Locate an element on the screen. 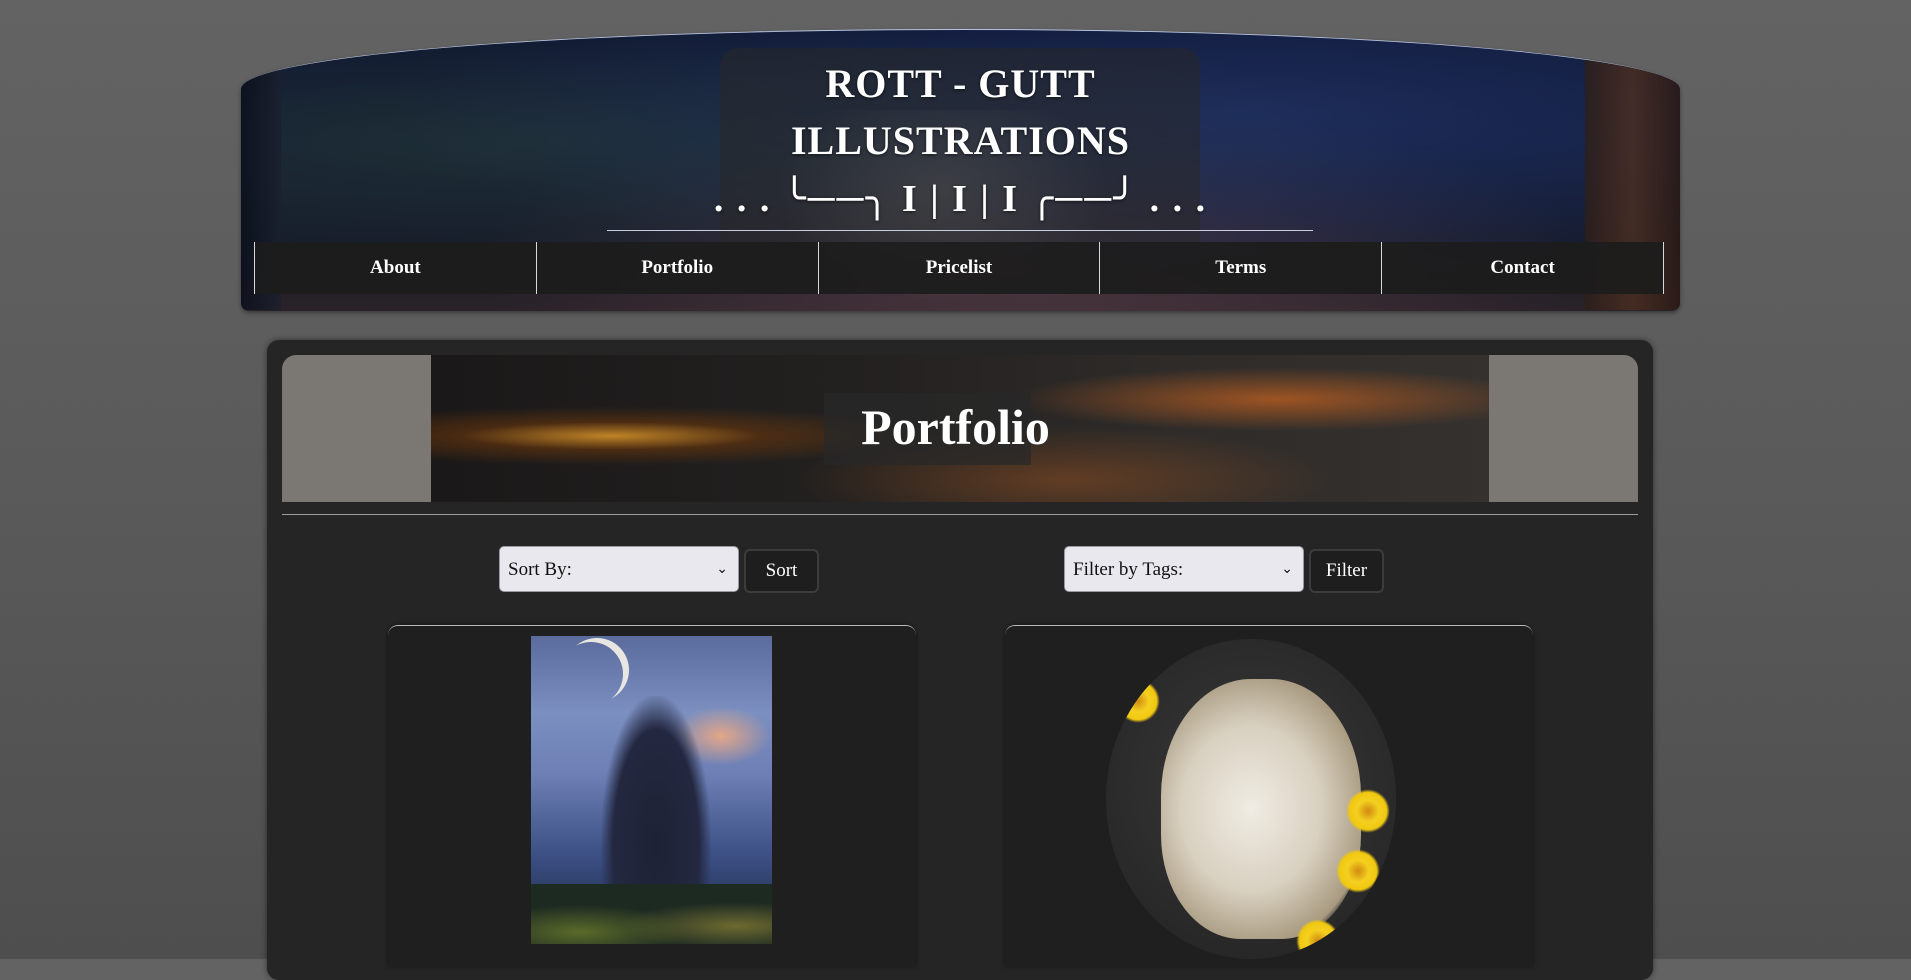  portfolio-image-wolf-portrait is located at coordinates (1251, 799).